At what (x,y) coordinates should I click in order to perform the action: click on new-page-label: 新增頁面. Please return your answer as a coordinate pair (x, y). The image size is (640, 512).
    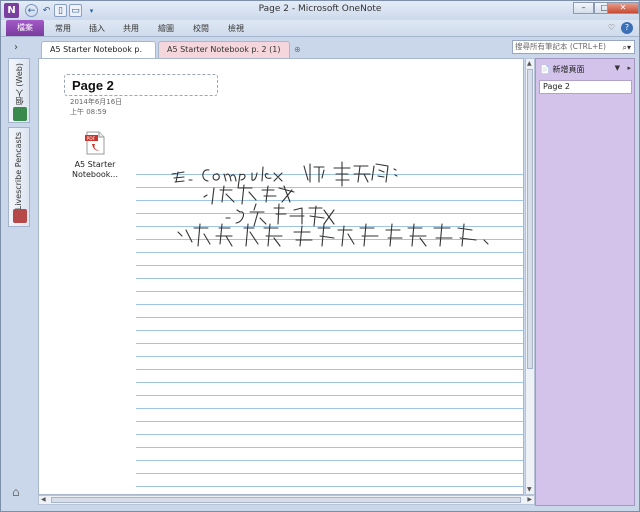
    Looking at the image, I should click on (568, 69).